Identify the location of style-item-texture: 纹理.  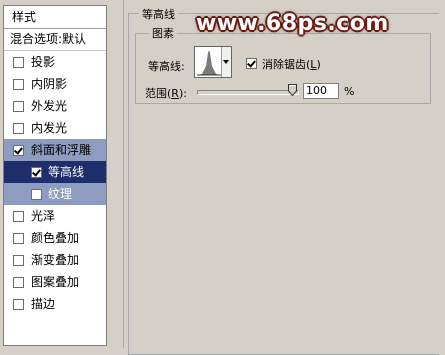
(55, 194).